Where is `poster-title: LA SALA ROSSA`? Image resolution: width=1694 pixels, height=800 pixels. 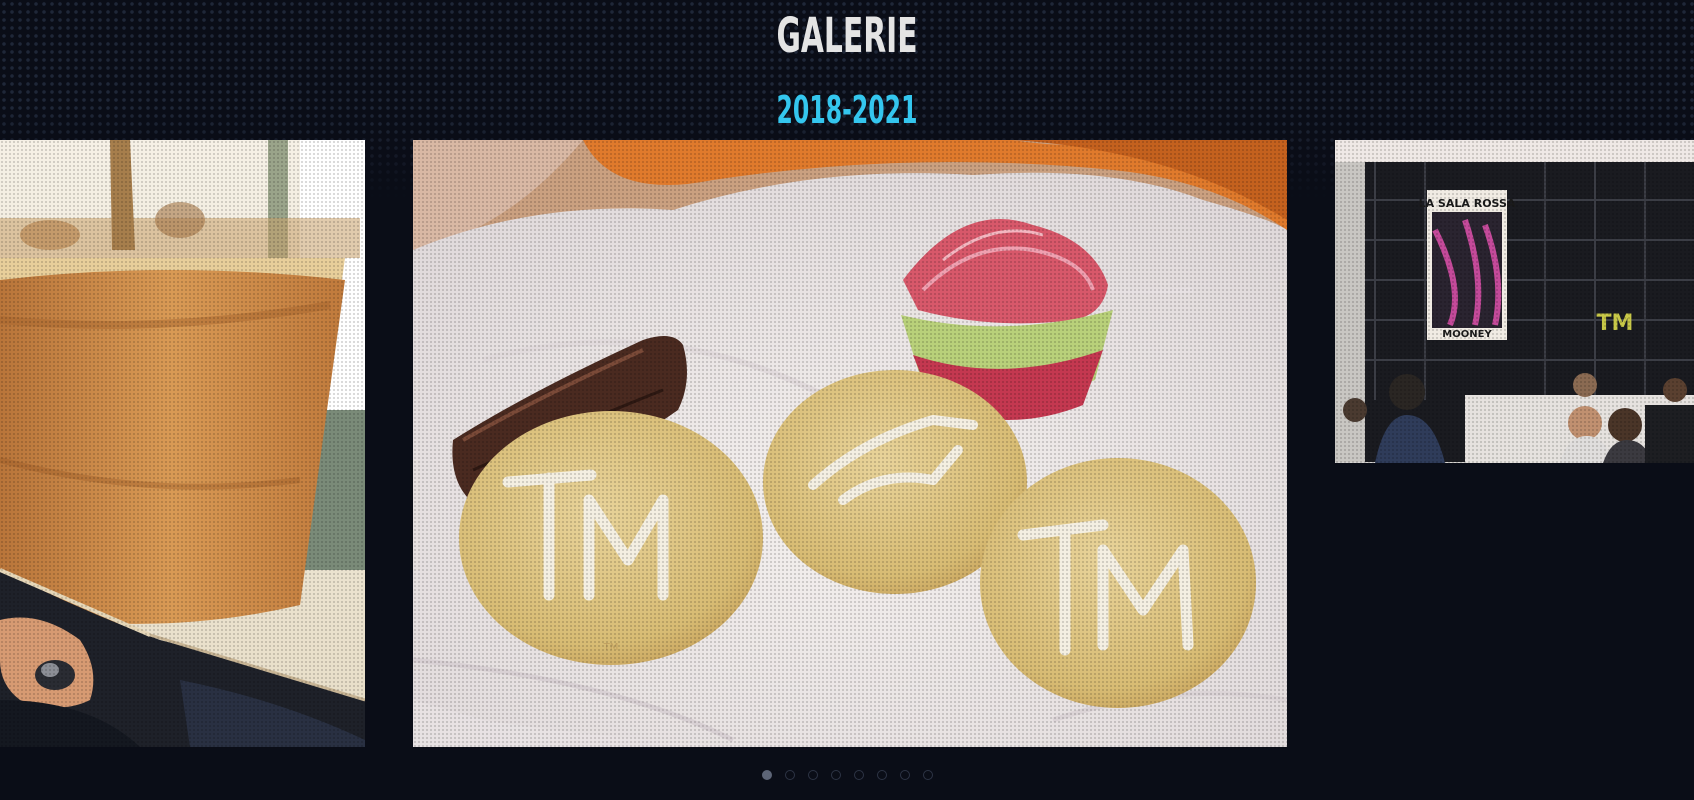 poster-title: LA SALA ROSSA is located at coordinates (1467, 203).